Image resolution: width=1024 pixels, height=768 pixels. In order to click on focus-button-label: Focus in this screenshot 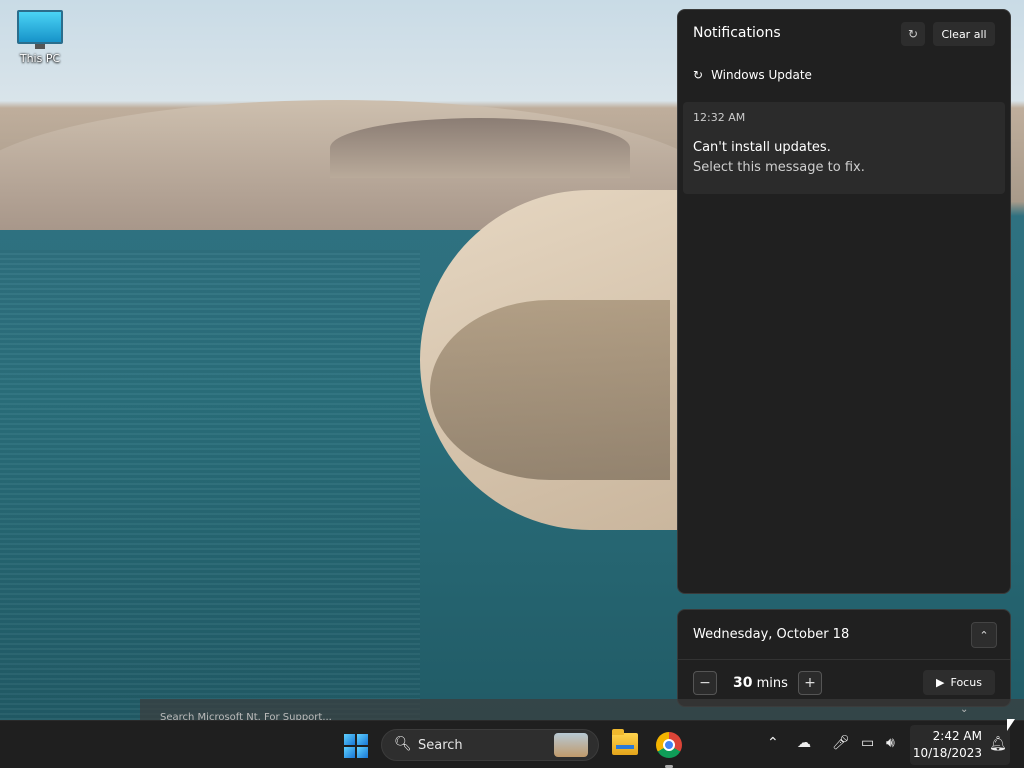, I will do `click(966, 682)`.